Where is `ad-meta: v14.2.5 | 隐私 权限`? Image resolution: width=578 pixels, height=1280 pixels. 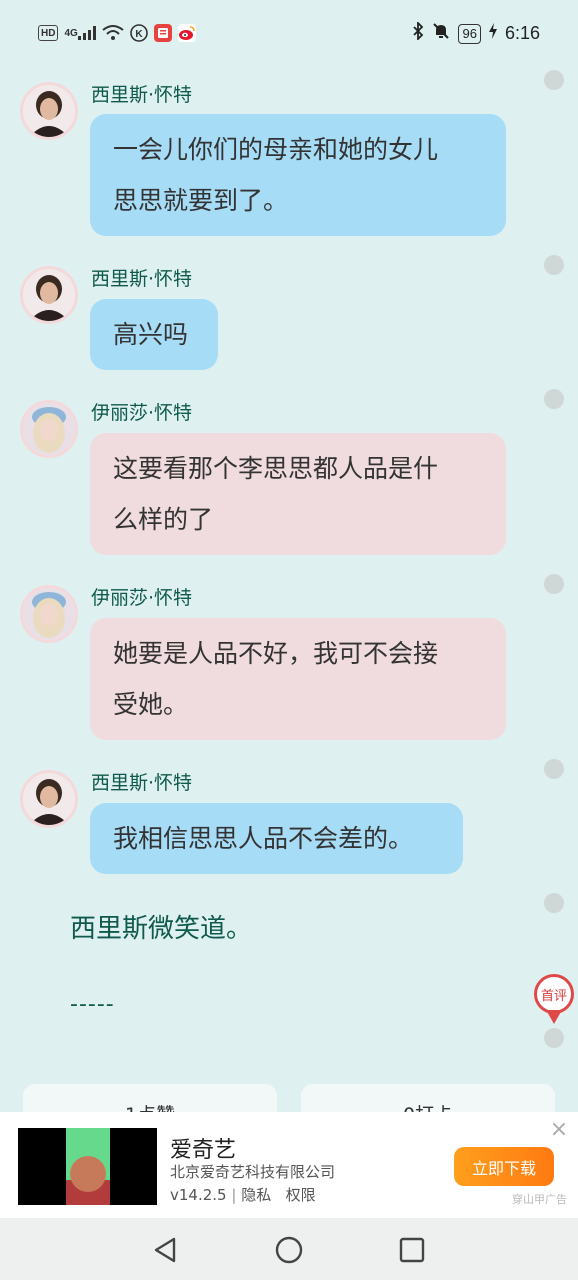 ad-meta: v14.2.5 | 隐私 权限 is located at coordinates (243, 1195).